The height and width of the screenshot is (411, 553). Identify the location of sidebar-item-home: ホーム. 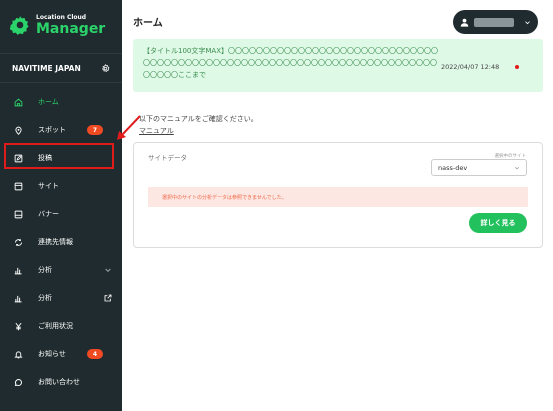
(61, 102).